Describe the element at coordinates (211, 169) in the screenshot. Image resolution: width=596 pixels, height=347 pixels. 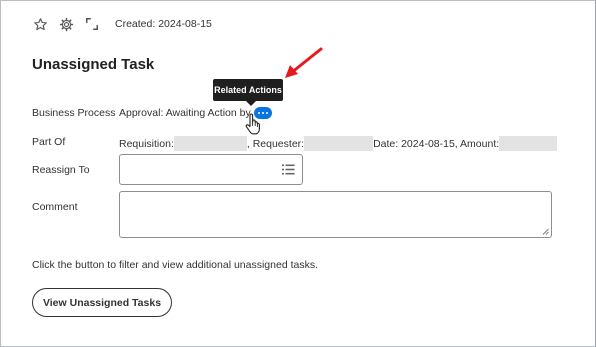
I see `reassign-to-input` at that location.